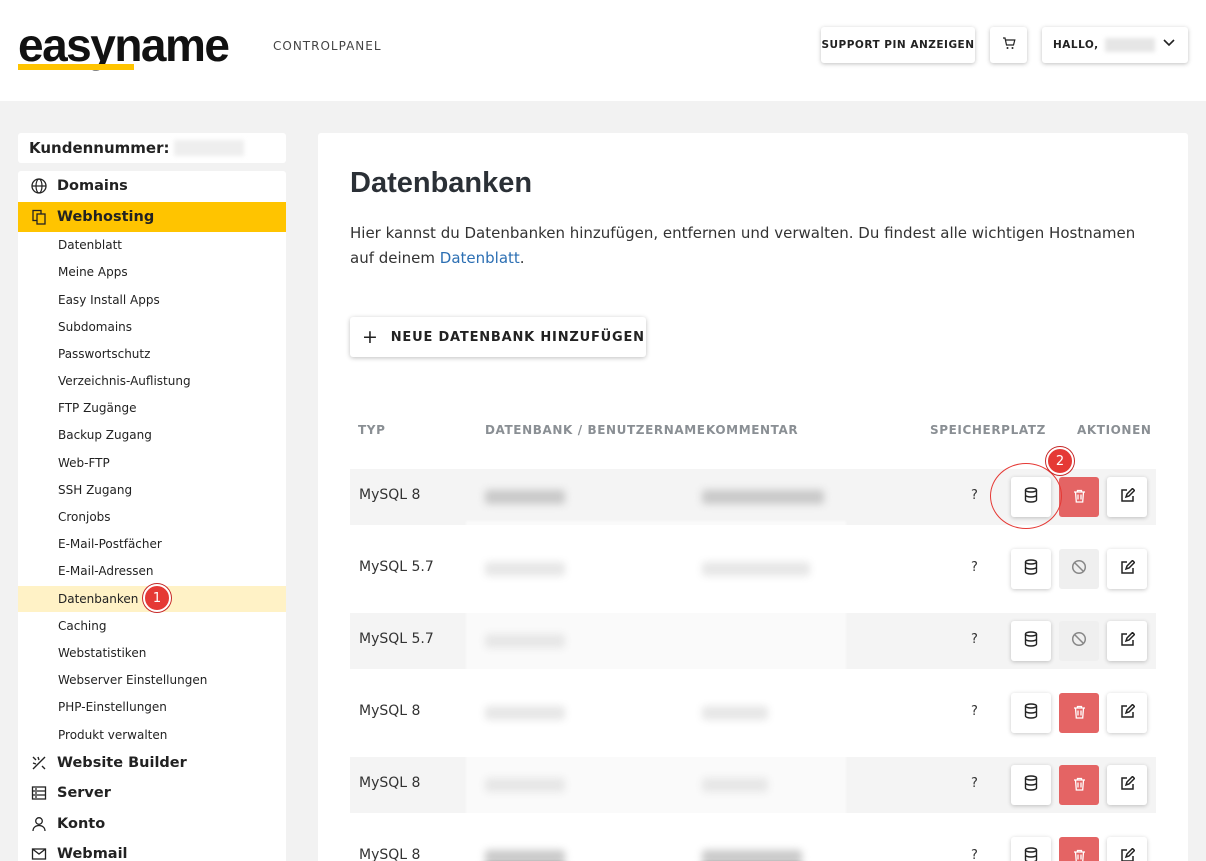 This screenshot has width=1206, height=861. What do you see at coordinates (39, 853) in the screenshot?
I see `mail-icon` at bounding box center [39, 853].